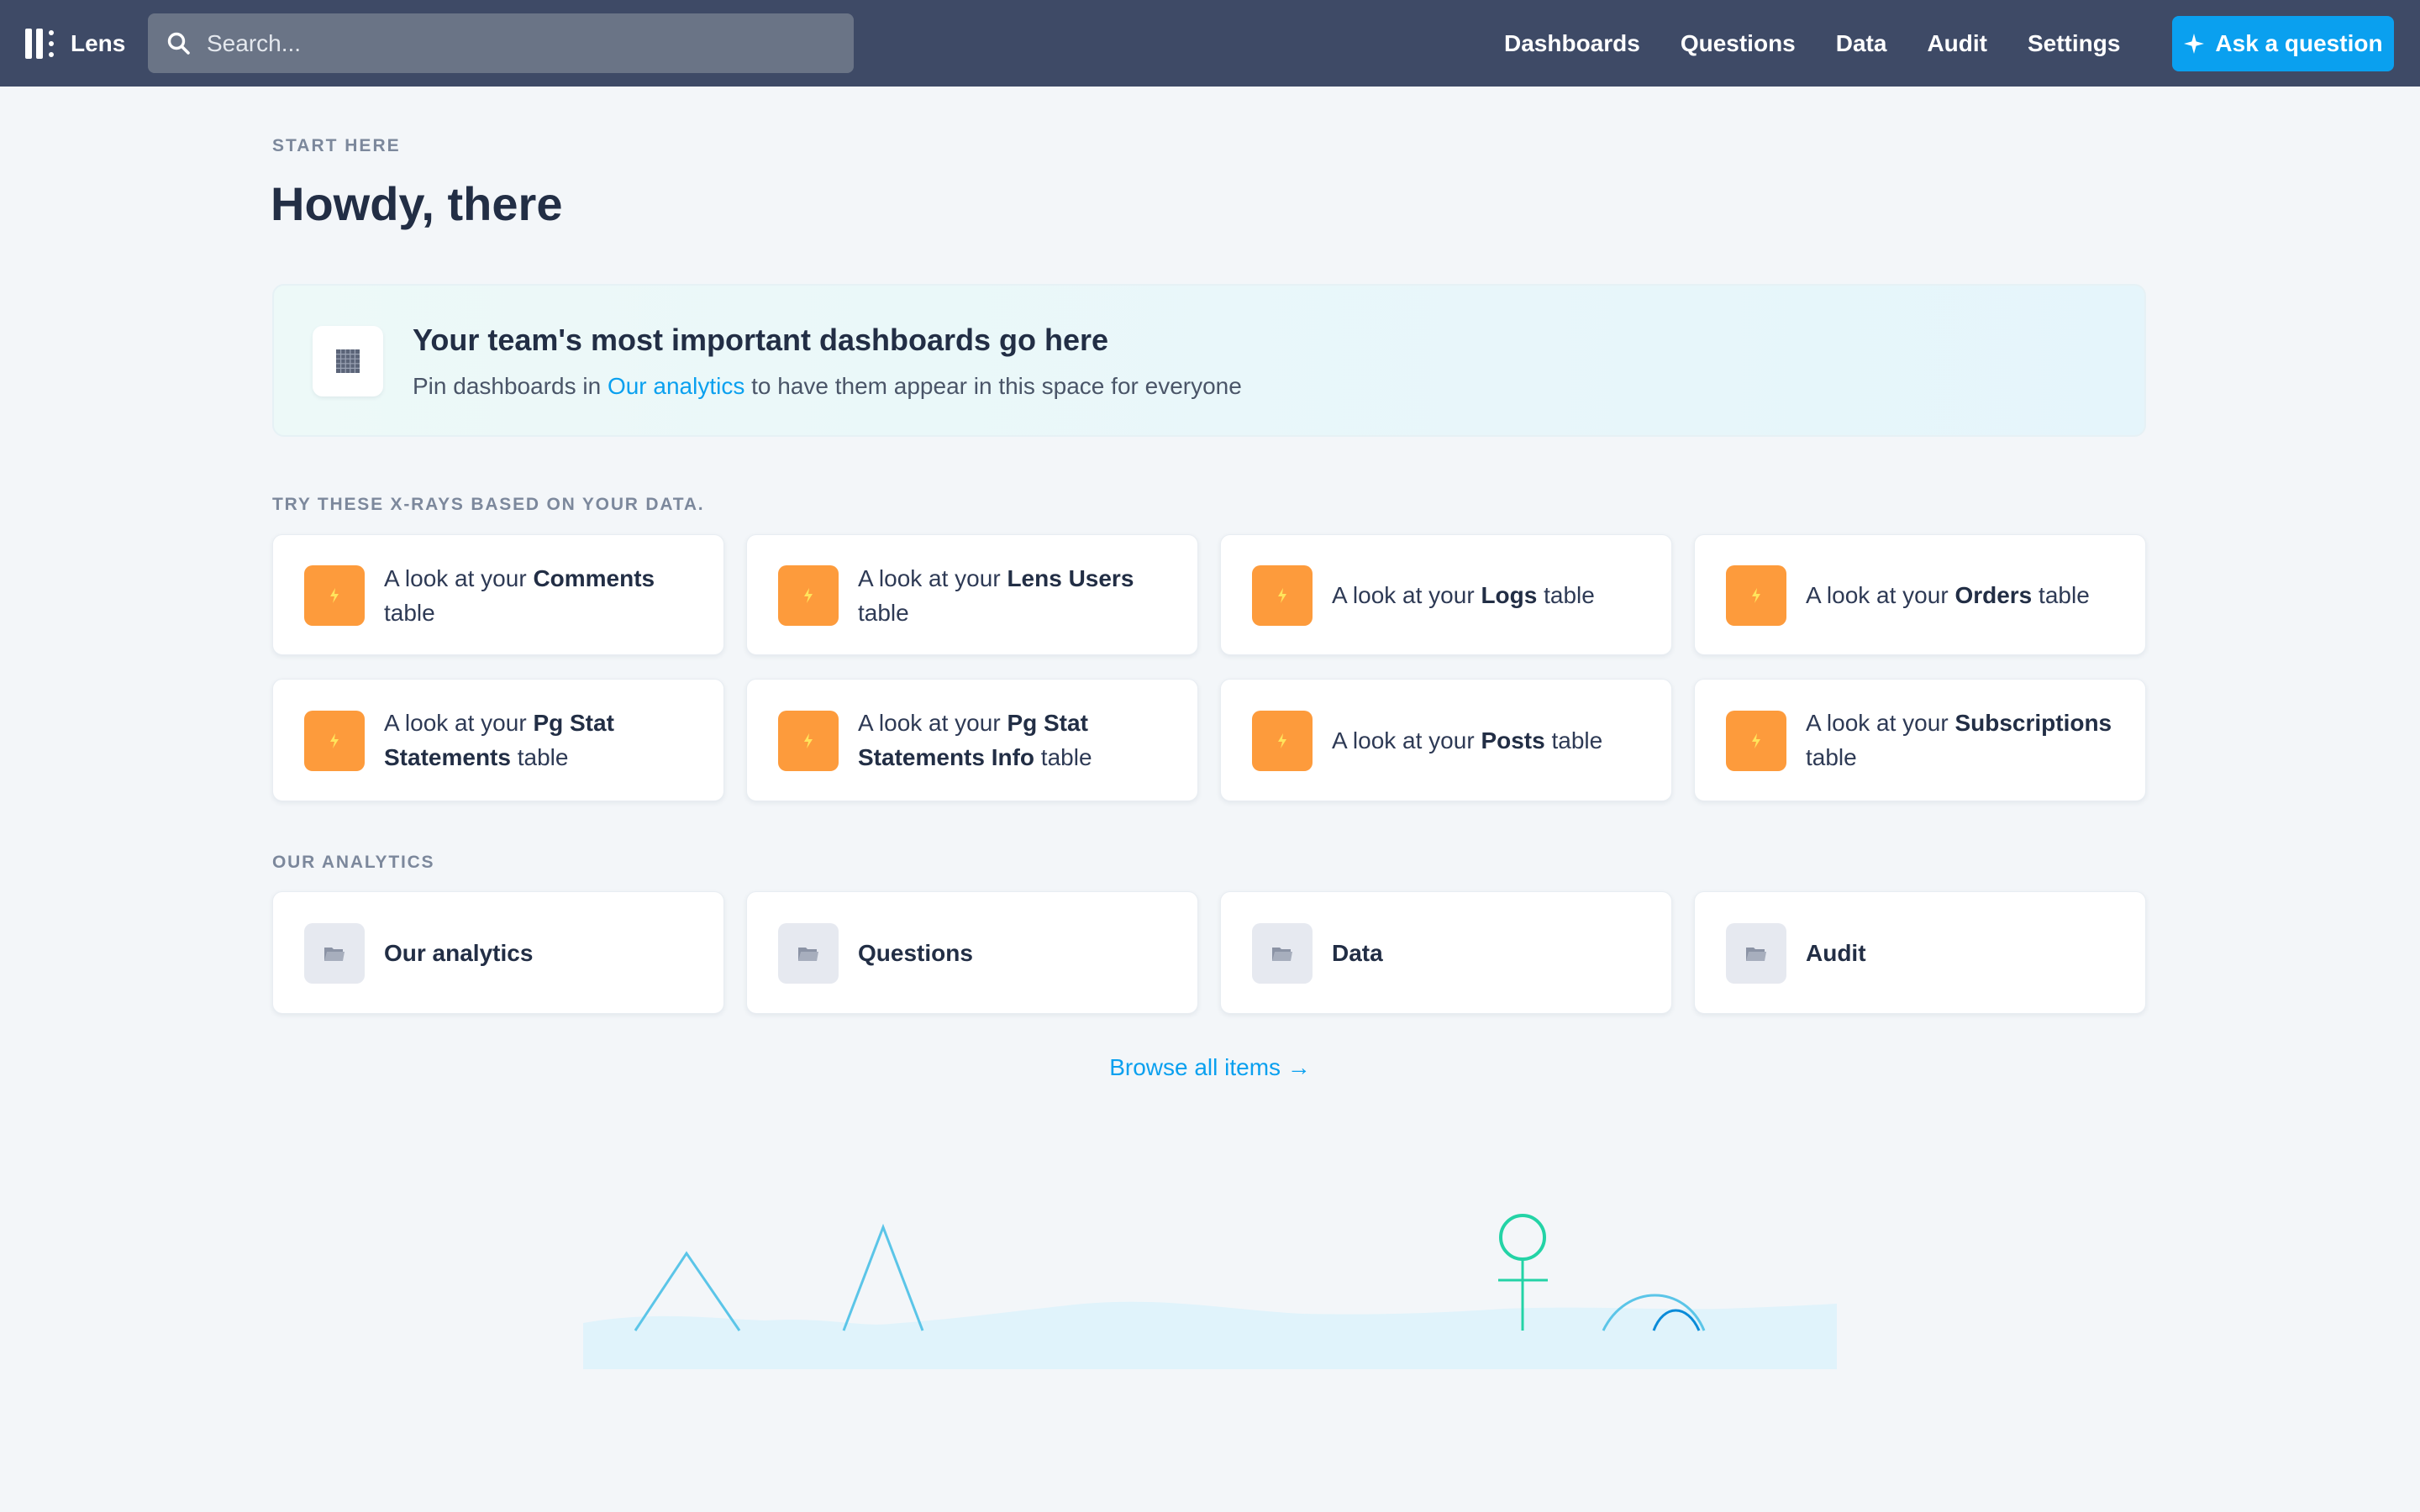 This screenshot has width=2420, height=1512. I want to click on xray-card-pg-stat-statements: A look at your Pg Stat Statements table, so click(498, 740).